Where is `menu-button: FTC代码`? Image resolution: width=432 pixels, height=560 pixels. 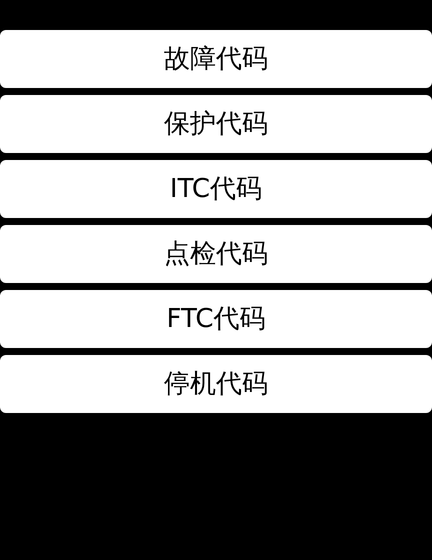
menu-button: FTC代码 is located at coordinates (216, 319).